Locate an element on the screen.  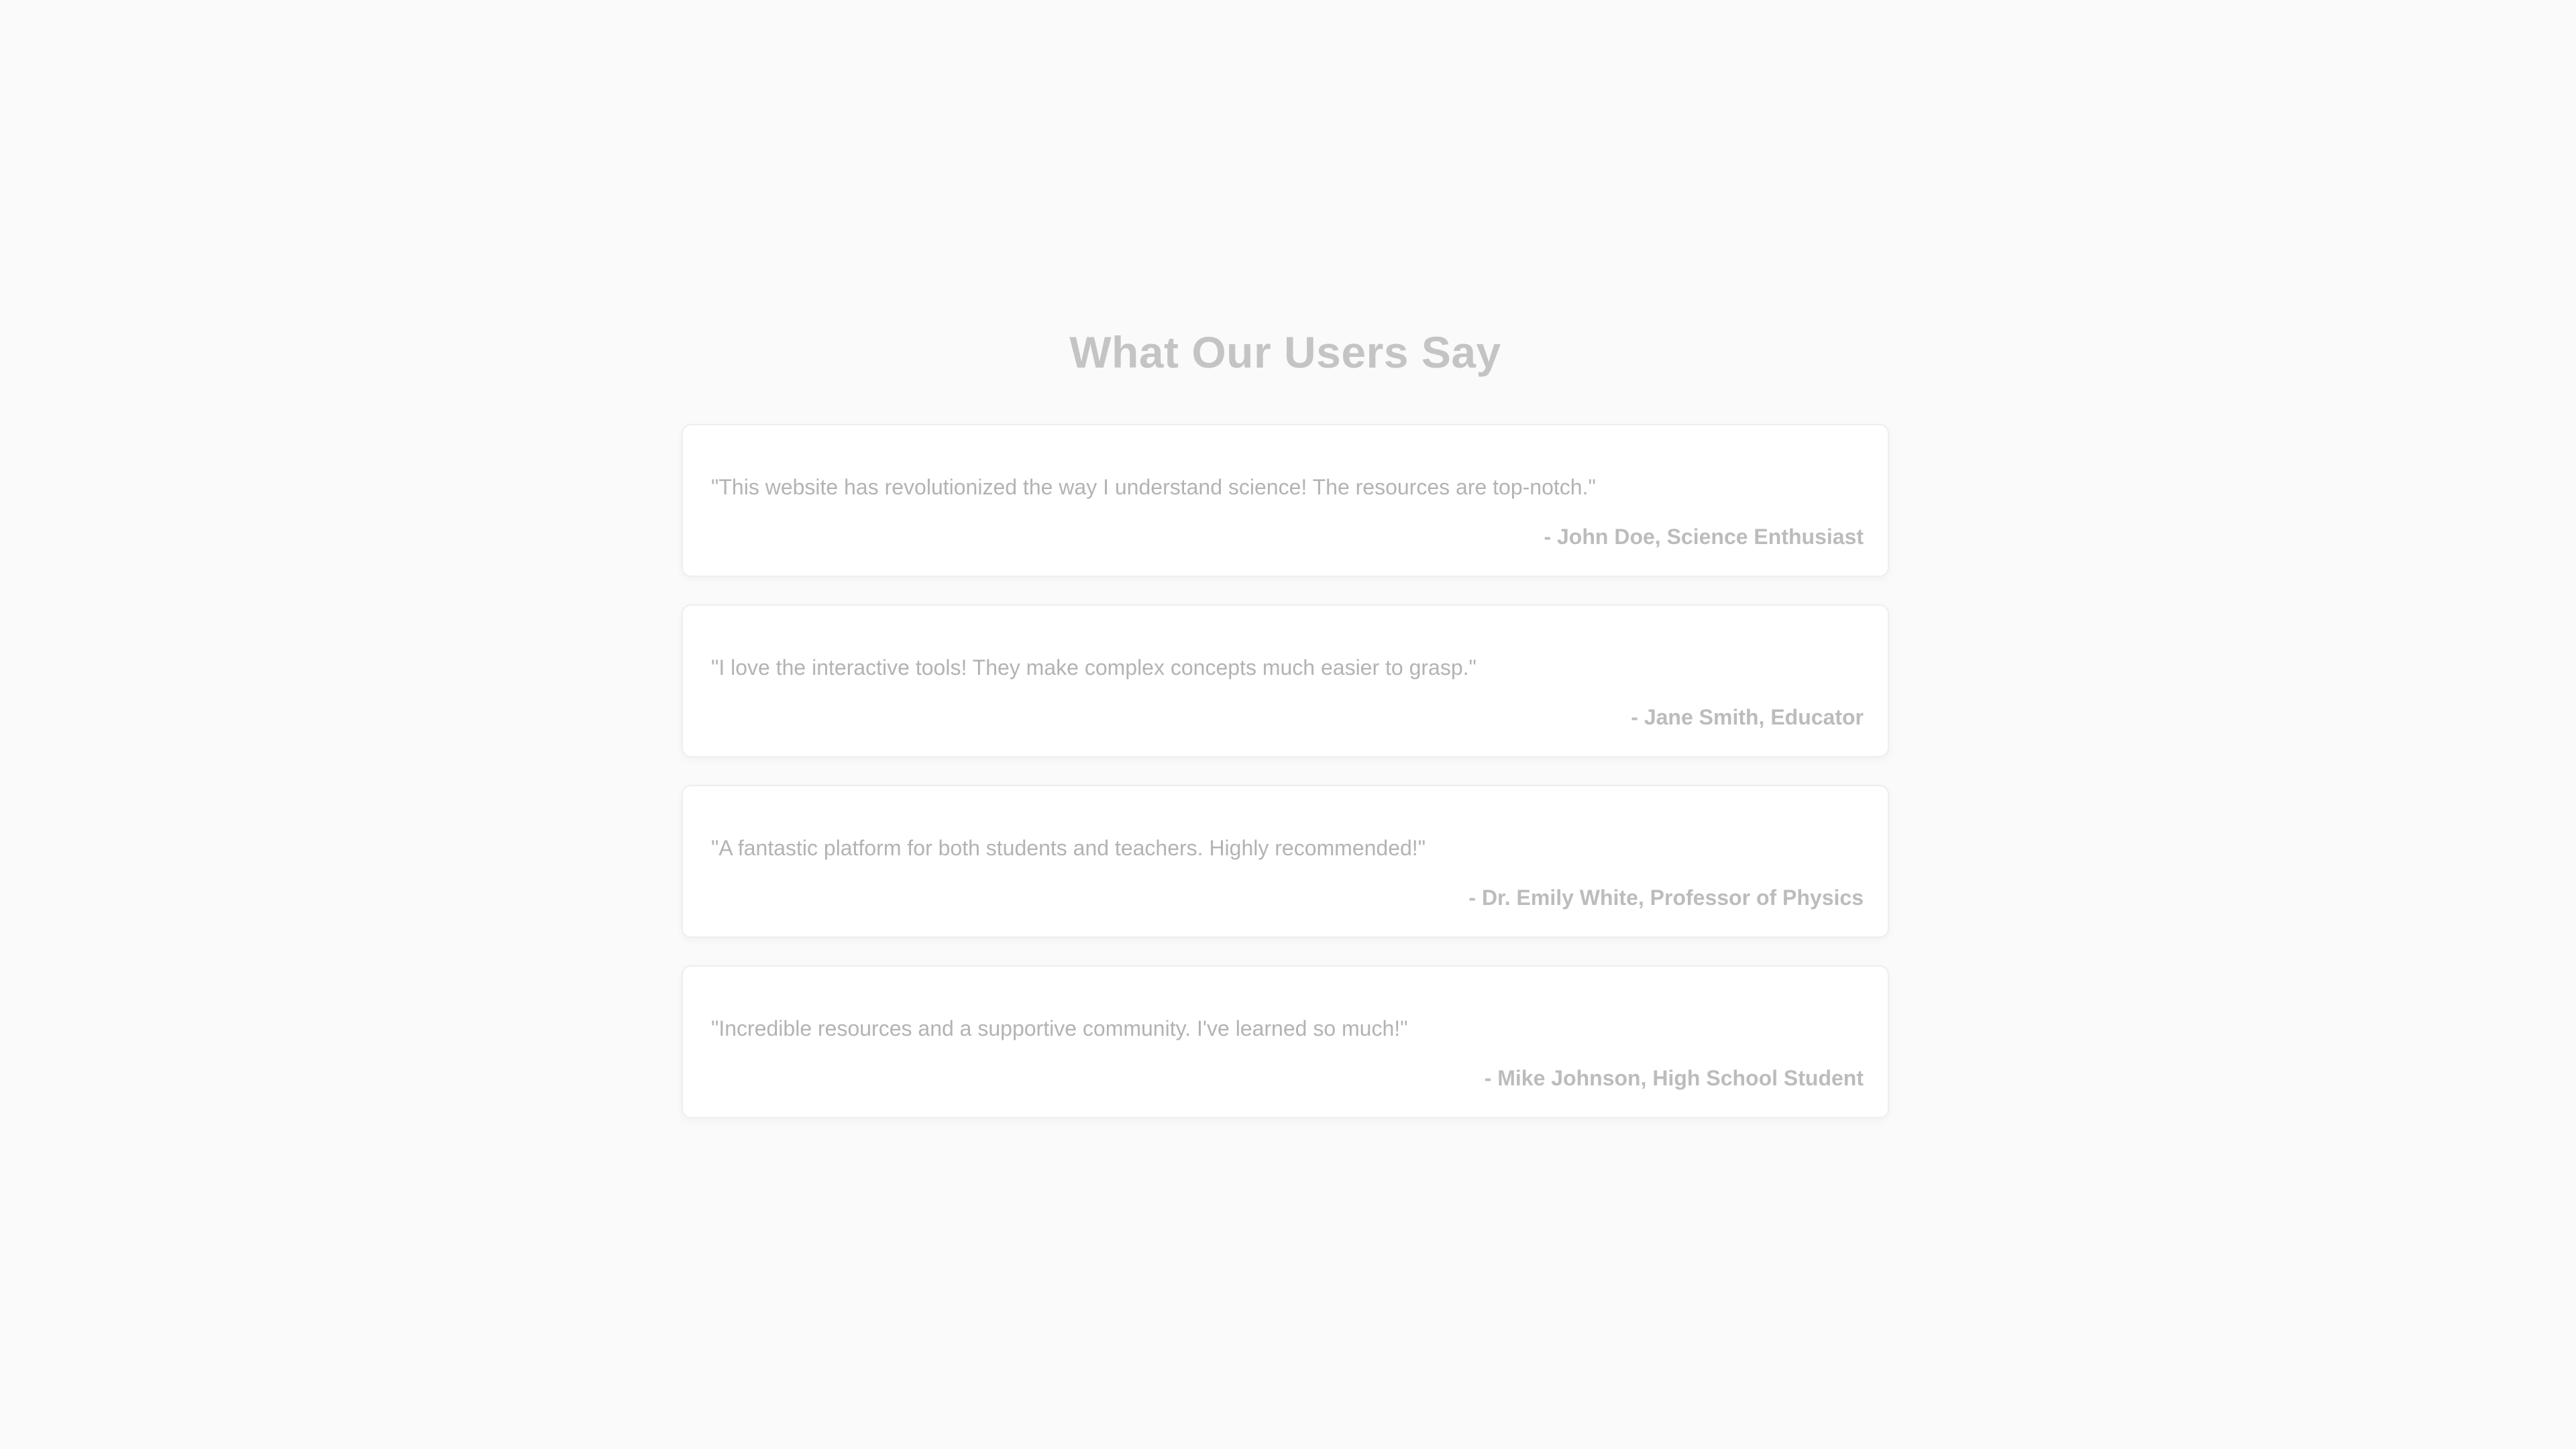
testimonial-author: - Mike Johnson, High School Student is located at coordinates (1674, 1078).